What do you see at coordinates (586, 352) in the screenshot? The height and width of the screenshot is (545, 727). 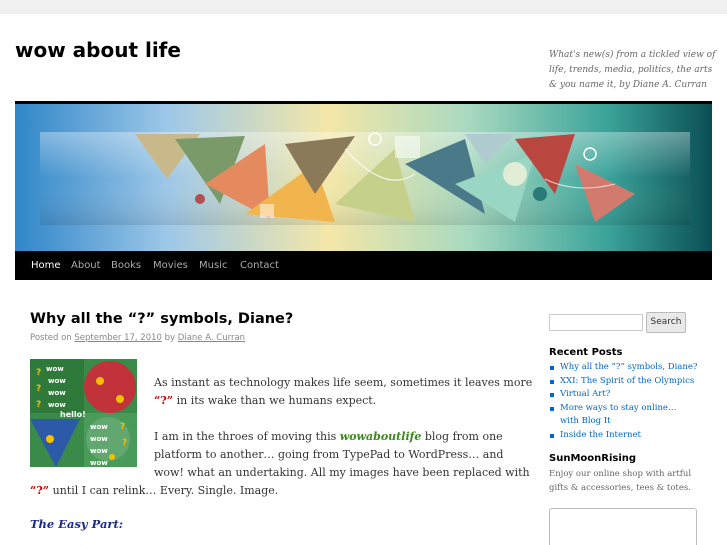 I see `recent-posts-title: Recent Posts` at bounding box center [586, 352].